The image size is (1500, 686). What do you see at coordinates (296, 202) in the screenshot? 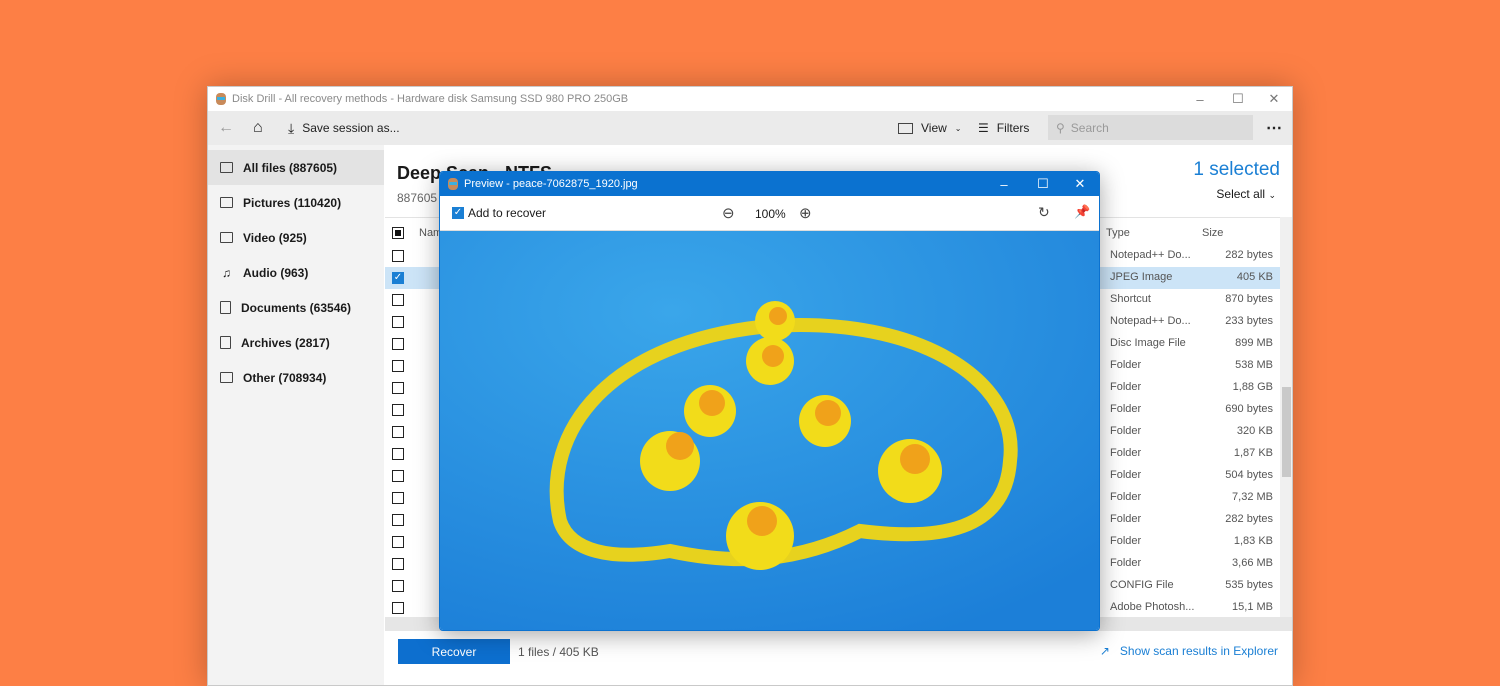
I see `sidebar-item-pictures: Pictures (110420)` at bounding box center [296, 202].